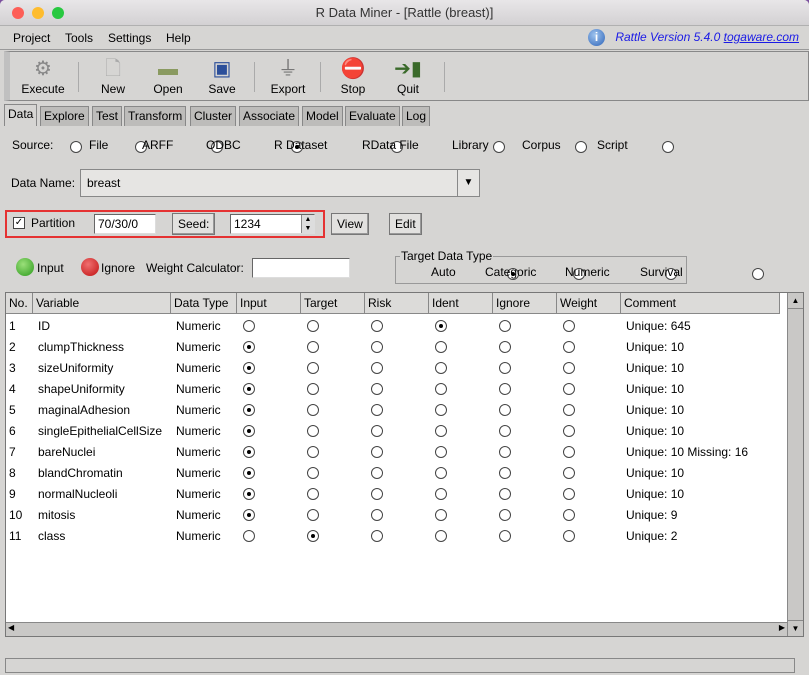  What do you see at coordinates (795, 628) in the screenshot?
I see `scroll-down-icon: ▼` at bounding box center [795, 628].